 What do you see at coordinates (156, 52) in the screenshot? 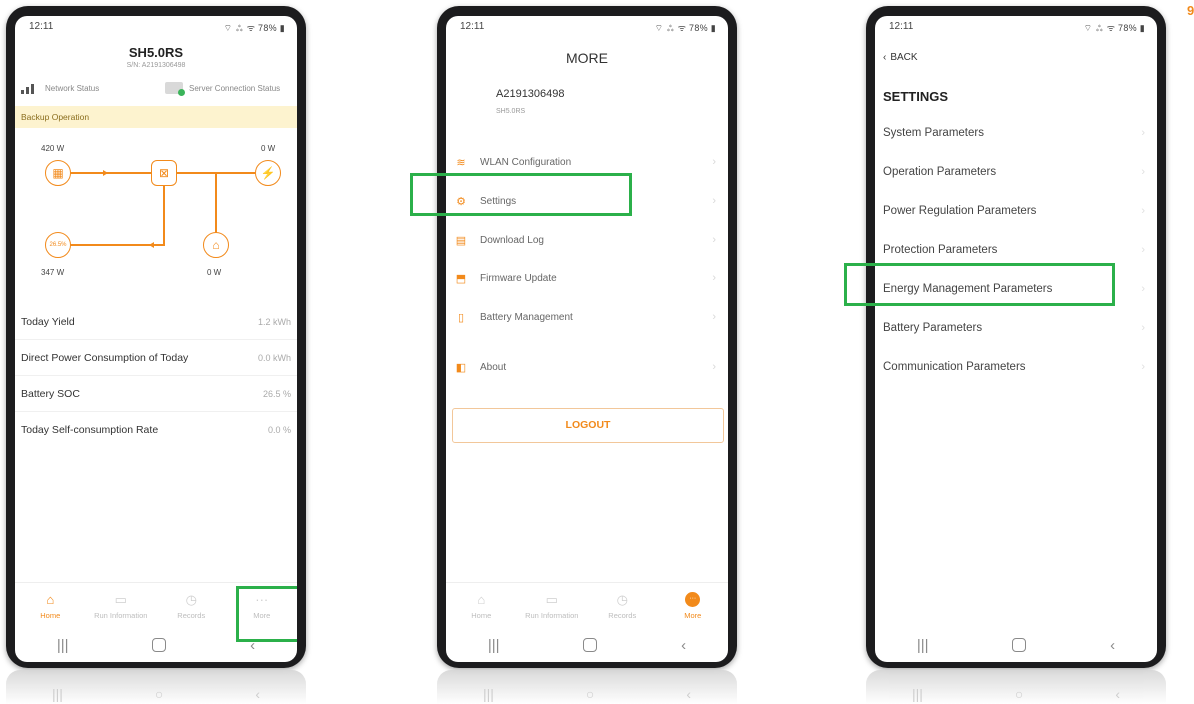
I see `device-title: SH5.0RS` at bounding box center [156, 52].